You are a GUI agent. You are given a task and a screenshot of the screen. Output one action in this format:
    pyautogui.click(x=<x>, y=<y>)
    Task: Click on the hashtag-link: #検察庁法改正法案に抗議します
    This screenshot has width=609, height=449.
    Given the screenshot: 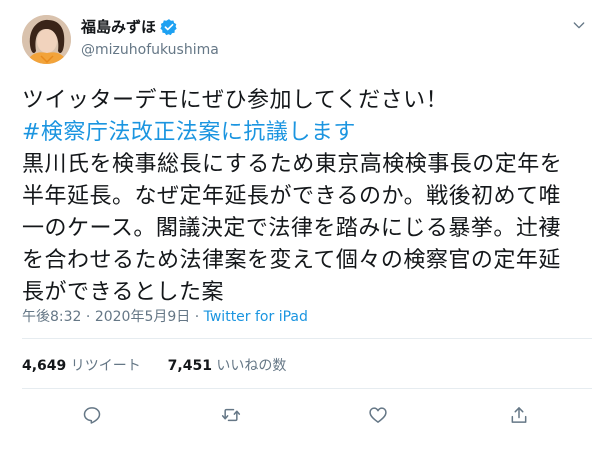 What is the action you would take?
    pyautogui.click(x=307, y=133)
    